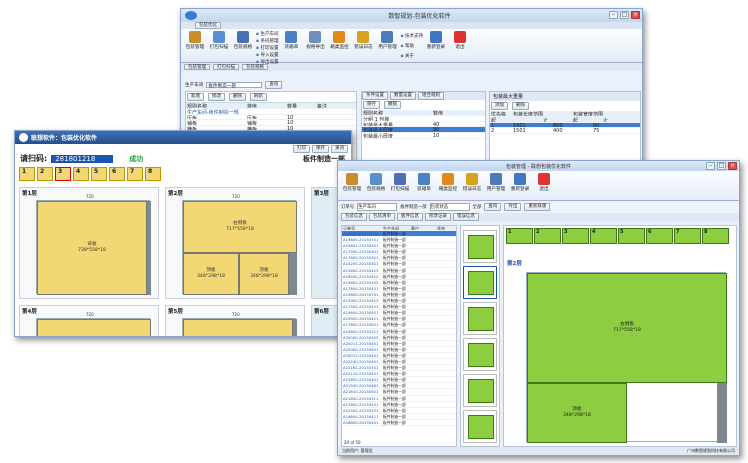 This screenshot has height=463, width=748. Describe the element at coordinates (315, 45) in the screenshot. I see `ribbon-button-4: 规格导出` at that location.